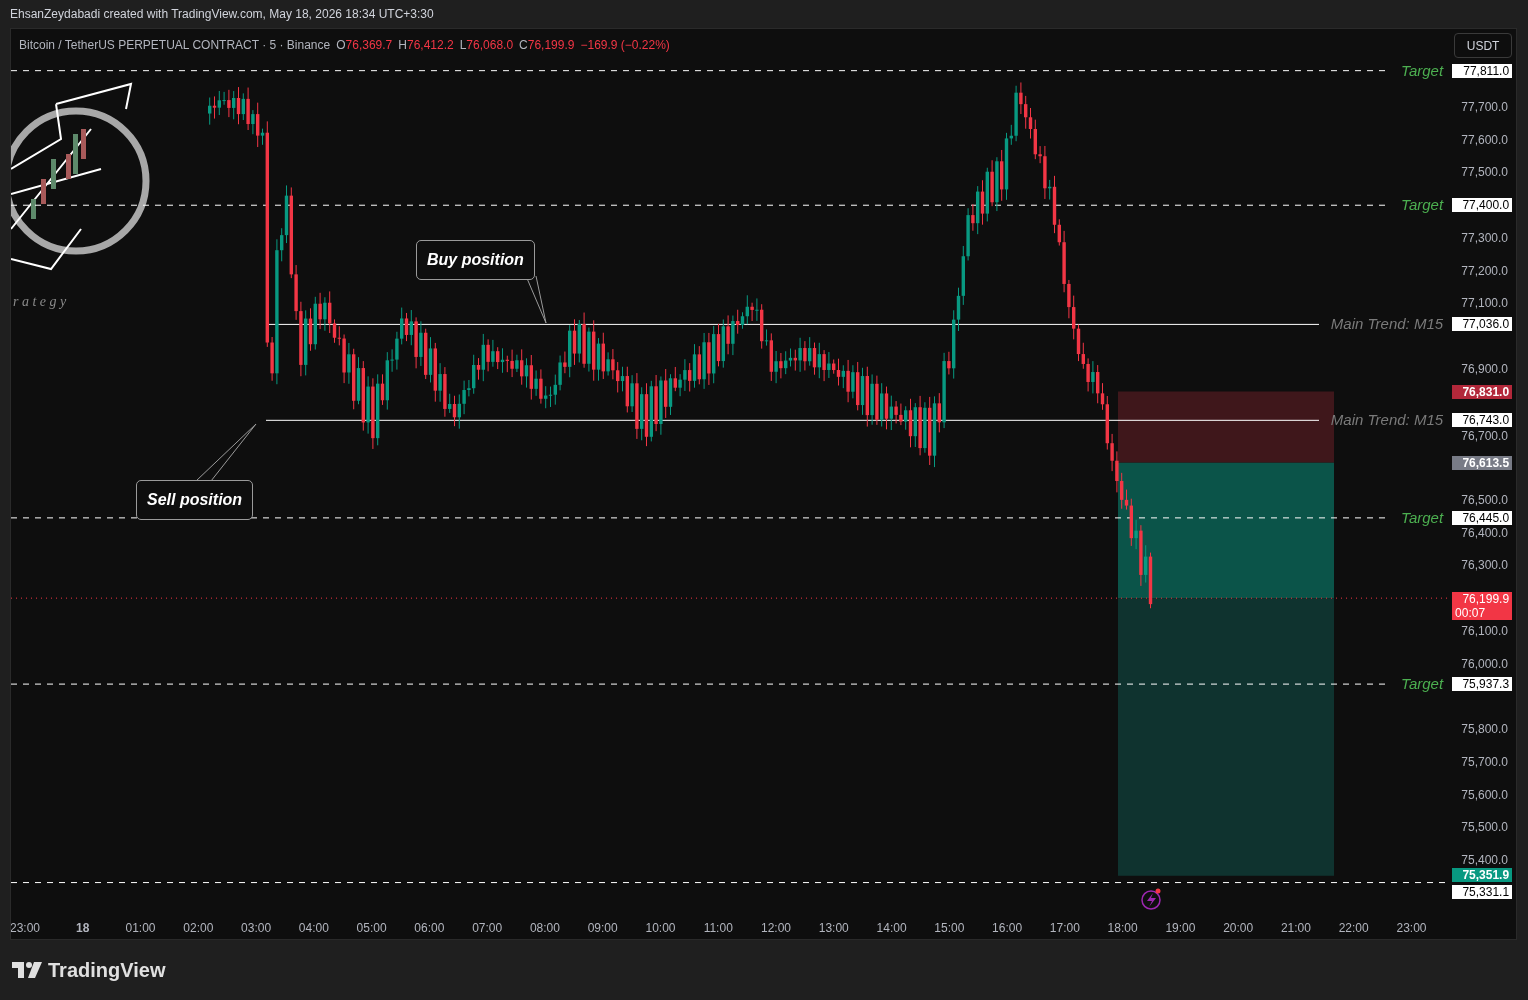  Describe the element at coordinates (1007, 928) in the screenshot. I see `time-axis-label: 16:00` at that location.